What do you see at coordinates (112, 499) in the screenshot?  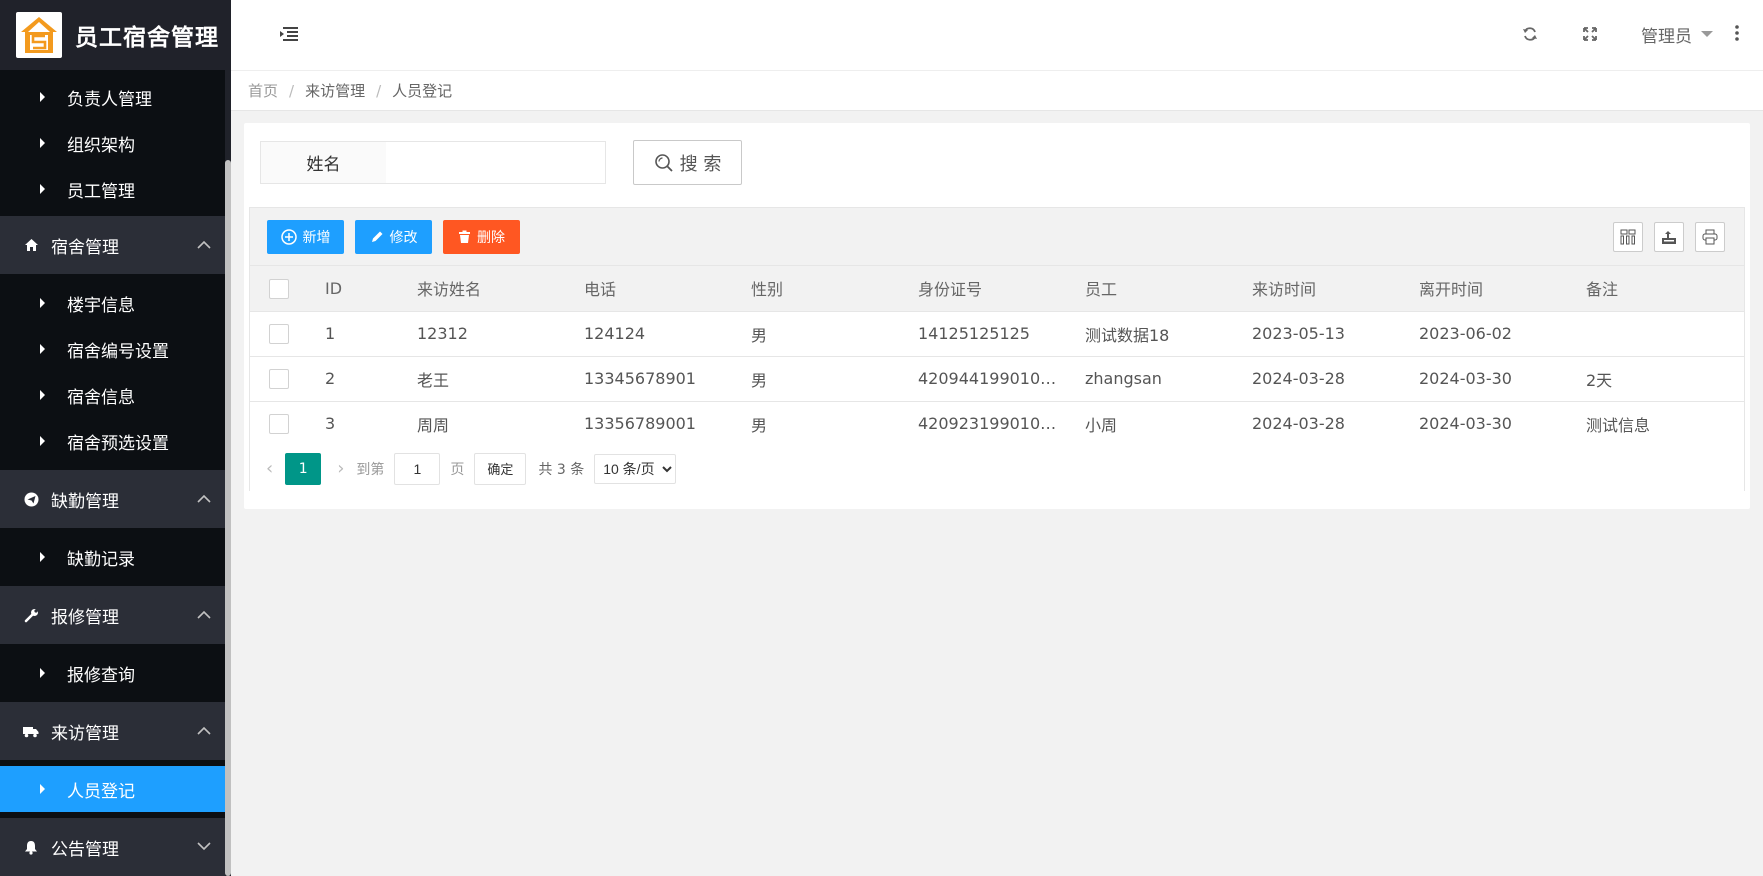 I see `sidebar-group-absence: 缺勤管理` at bounding box center [112, 499].